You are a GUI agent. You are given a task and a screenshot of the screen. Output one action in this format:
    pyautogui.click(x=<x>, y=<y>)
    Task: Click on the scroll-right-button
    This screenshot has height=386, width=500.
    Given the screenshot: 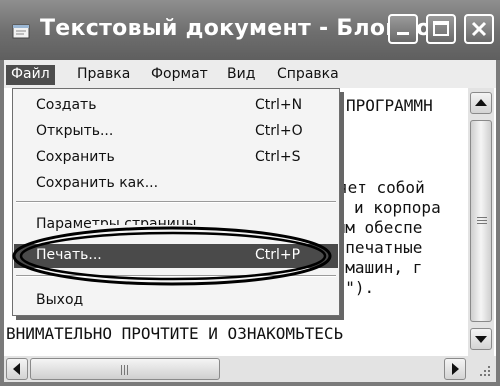 What is the action you would take?
    pyautogui.click(x=455, y=369)
    